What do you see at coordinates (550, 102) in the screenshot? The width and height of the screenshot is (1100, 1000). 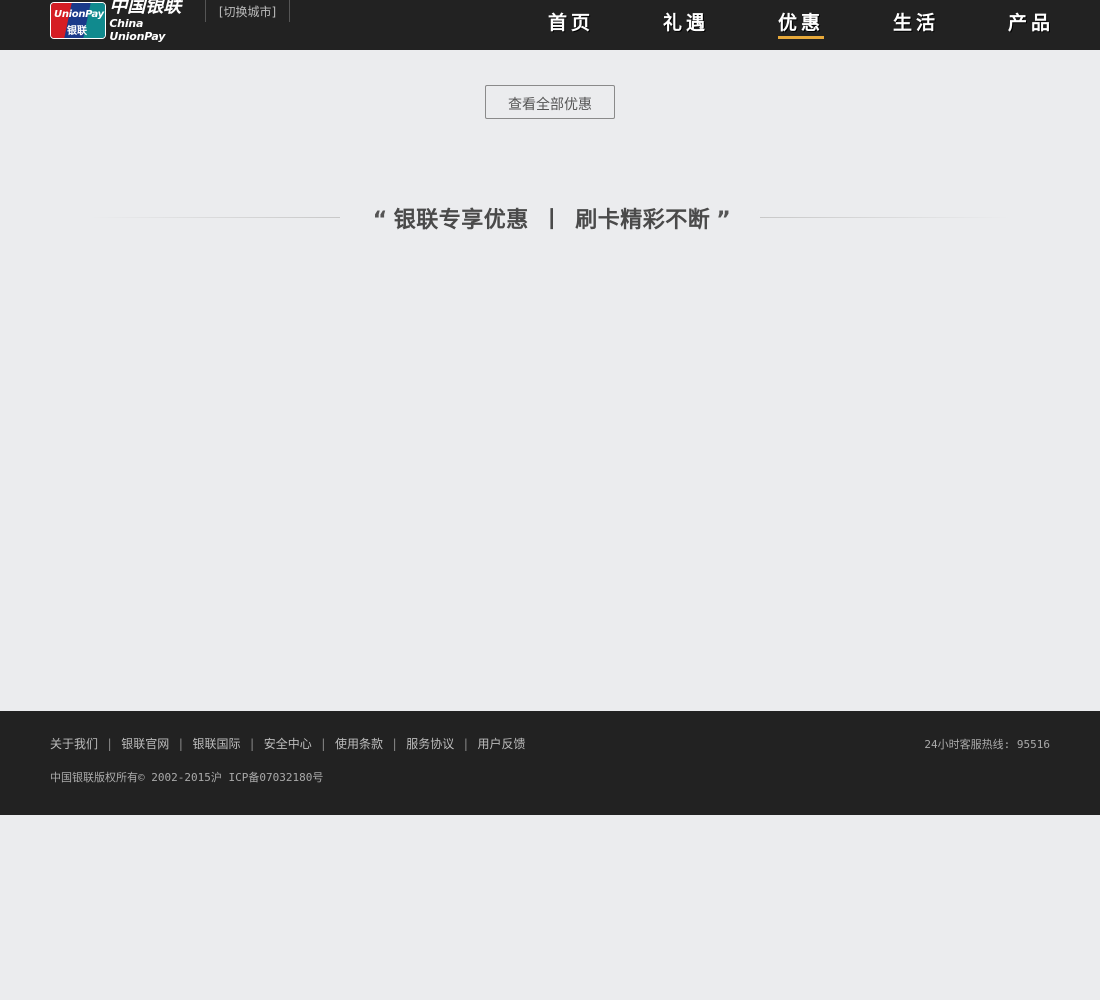 I see `view-all-offers-button: 查看全部优惠` at bounding box center [550, 102].